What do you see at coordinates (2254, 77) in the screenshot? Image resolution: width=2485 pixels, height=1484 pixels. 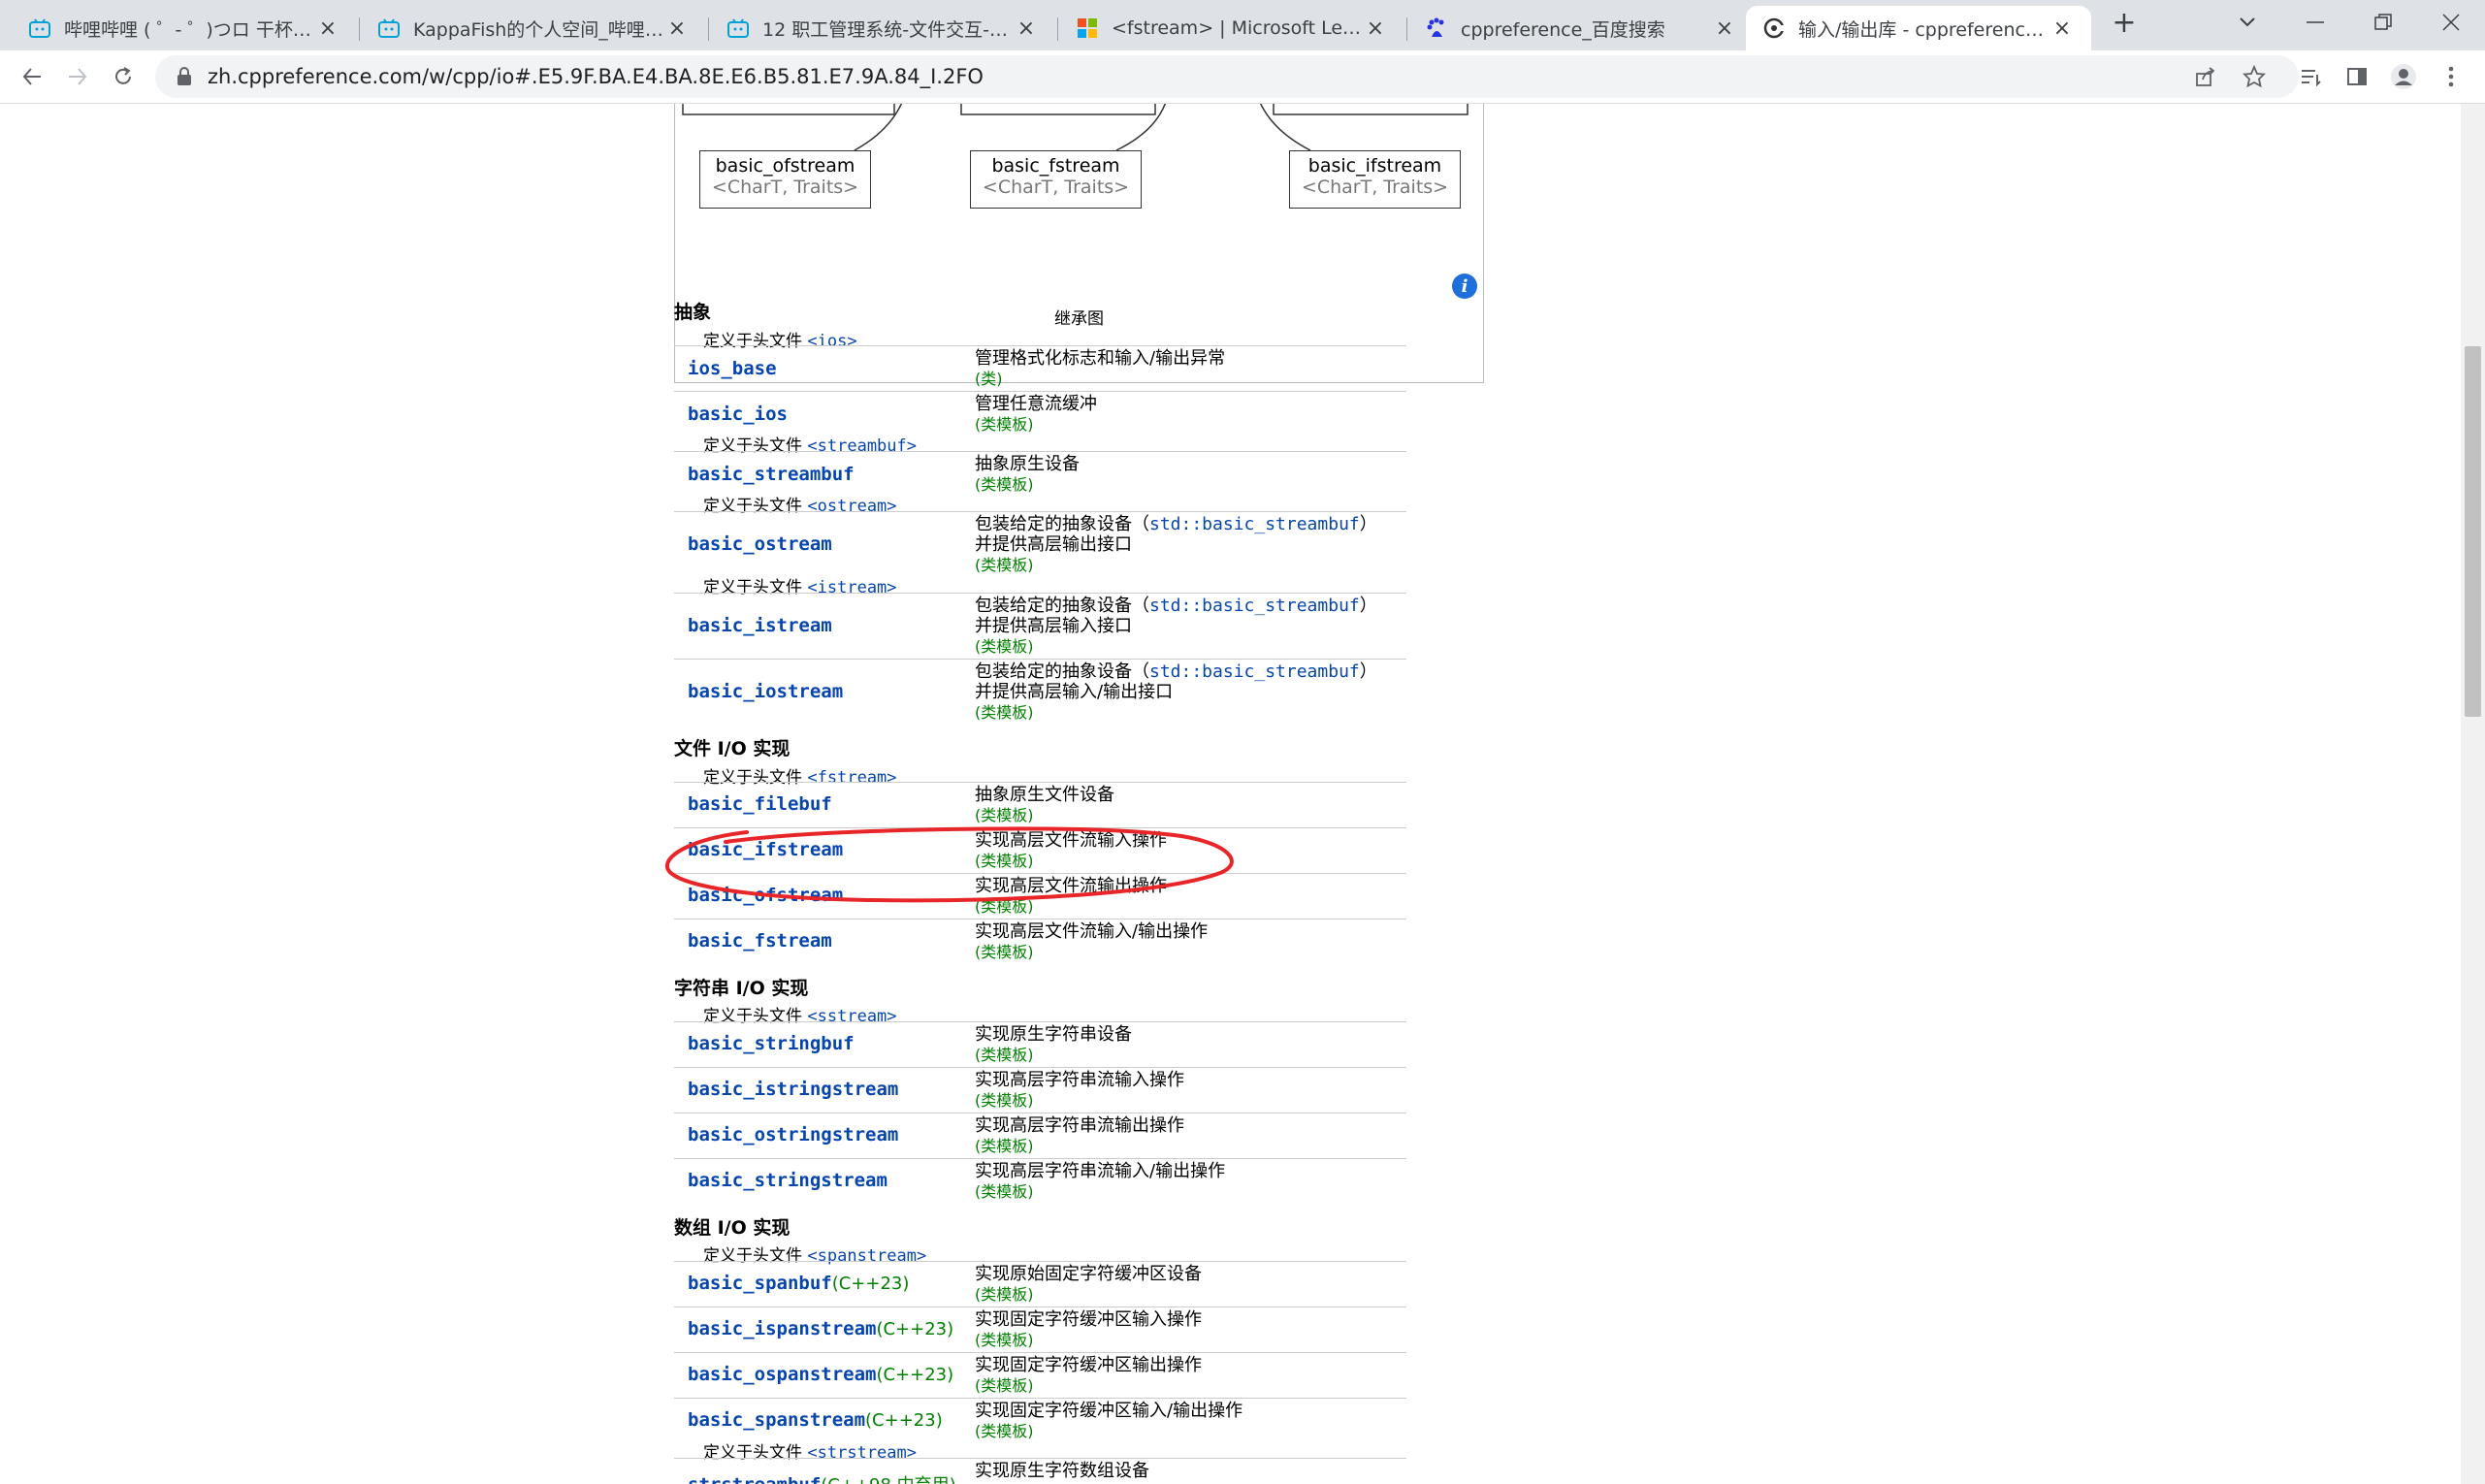 I see `bookmark-star-icon` at bounding box center [2254, 77].